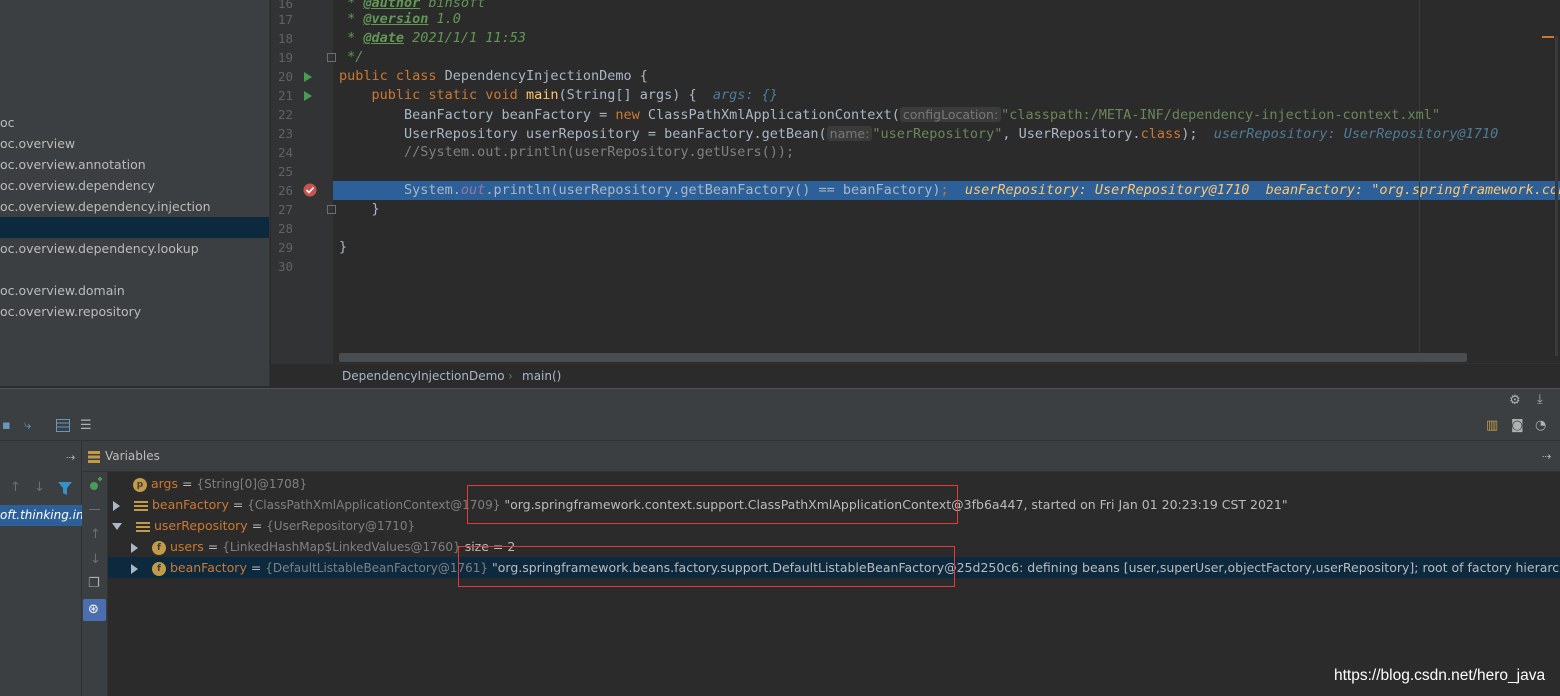  What do you see at coordinates (27, 426) in the screenshot?
I see `run-to-cursor-icon: ⤷` at bounding box center [27, 426].